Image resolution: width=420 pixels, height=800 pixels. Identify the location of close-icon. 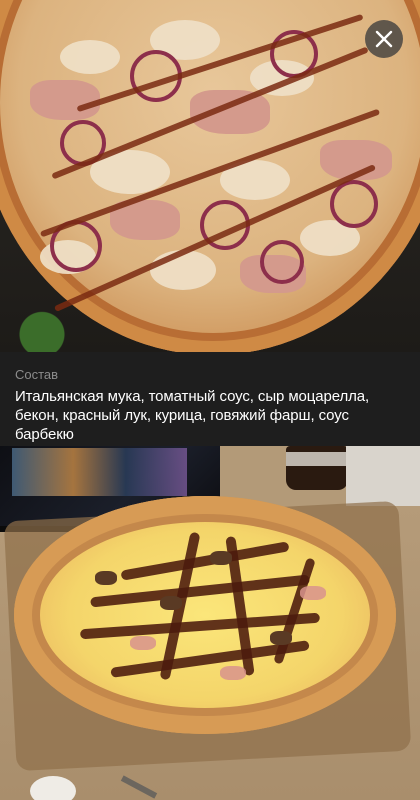
(384, 39).